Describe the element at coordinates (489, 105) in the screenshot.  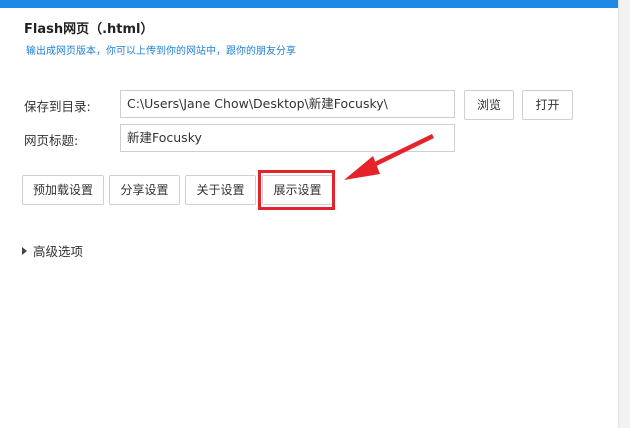
I see `browse-button: 浏览` at that location.